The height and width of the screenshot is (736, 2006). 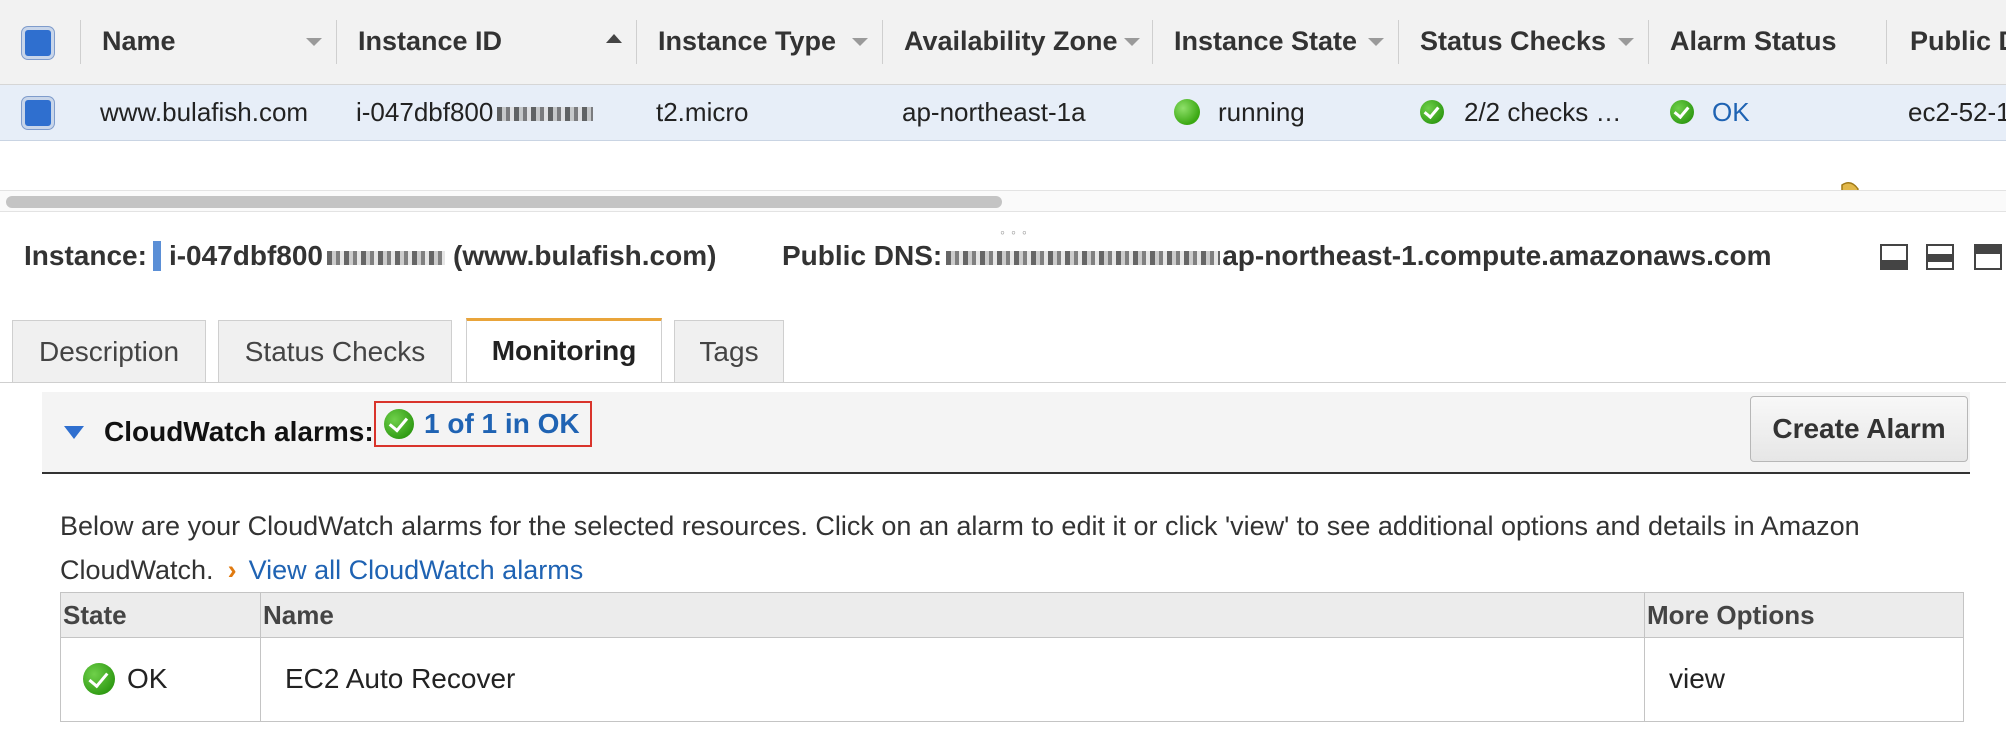 I want to click on panel-bottom-icon, so click(x=1894, y=257).